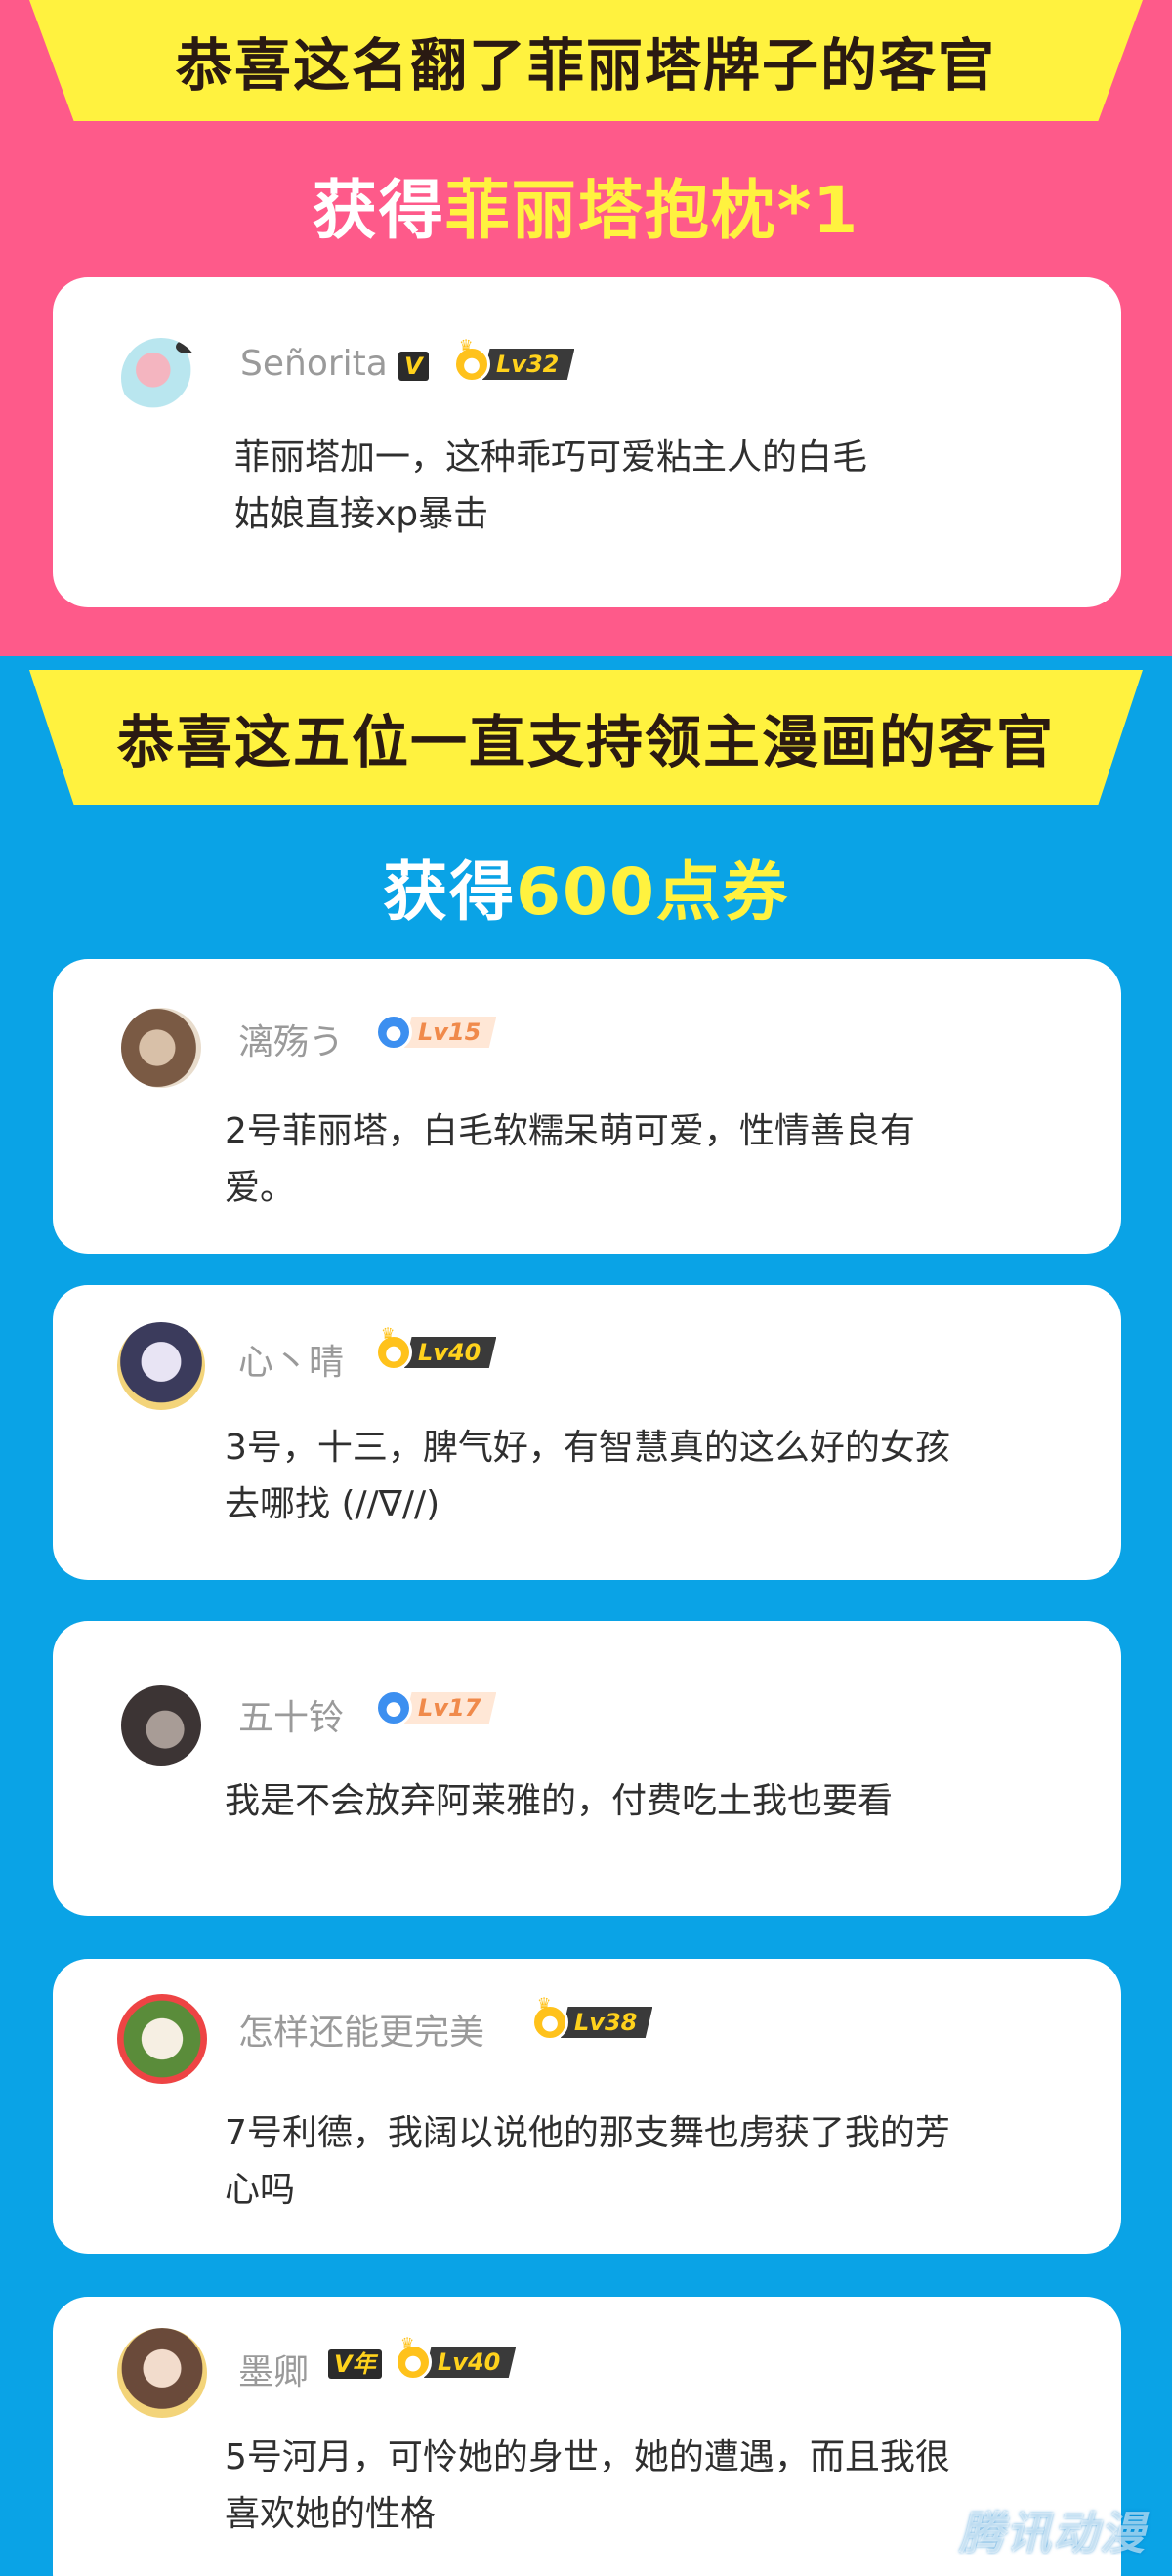  I want to click on comment-card: 五十铃 Lv17 我是不会放弃阿莱雅的，付费吃土我也要看, so click(587, 1769).